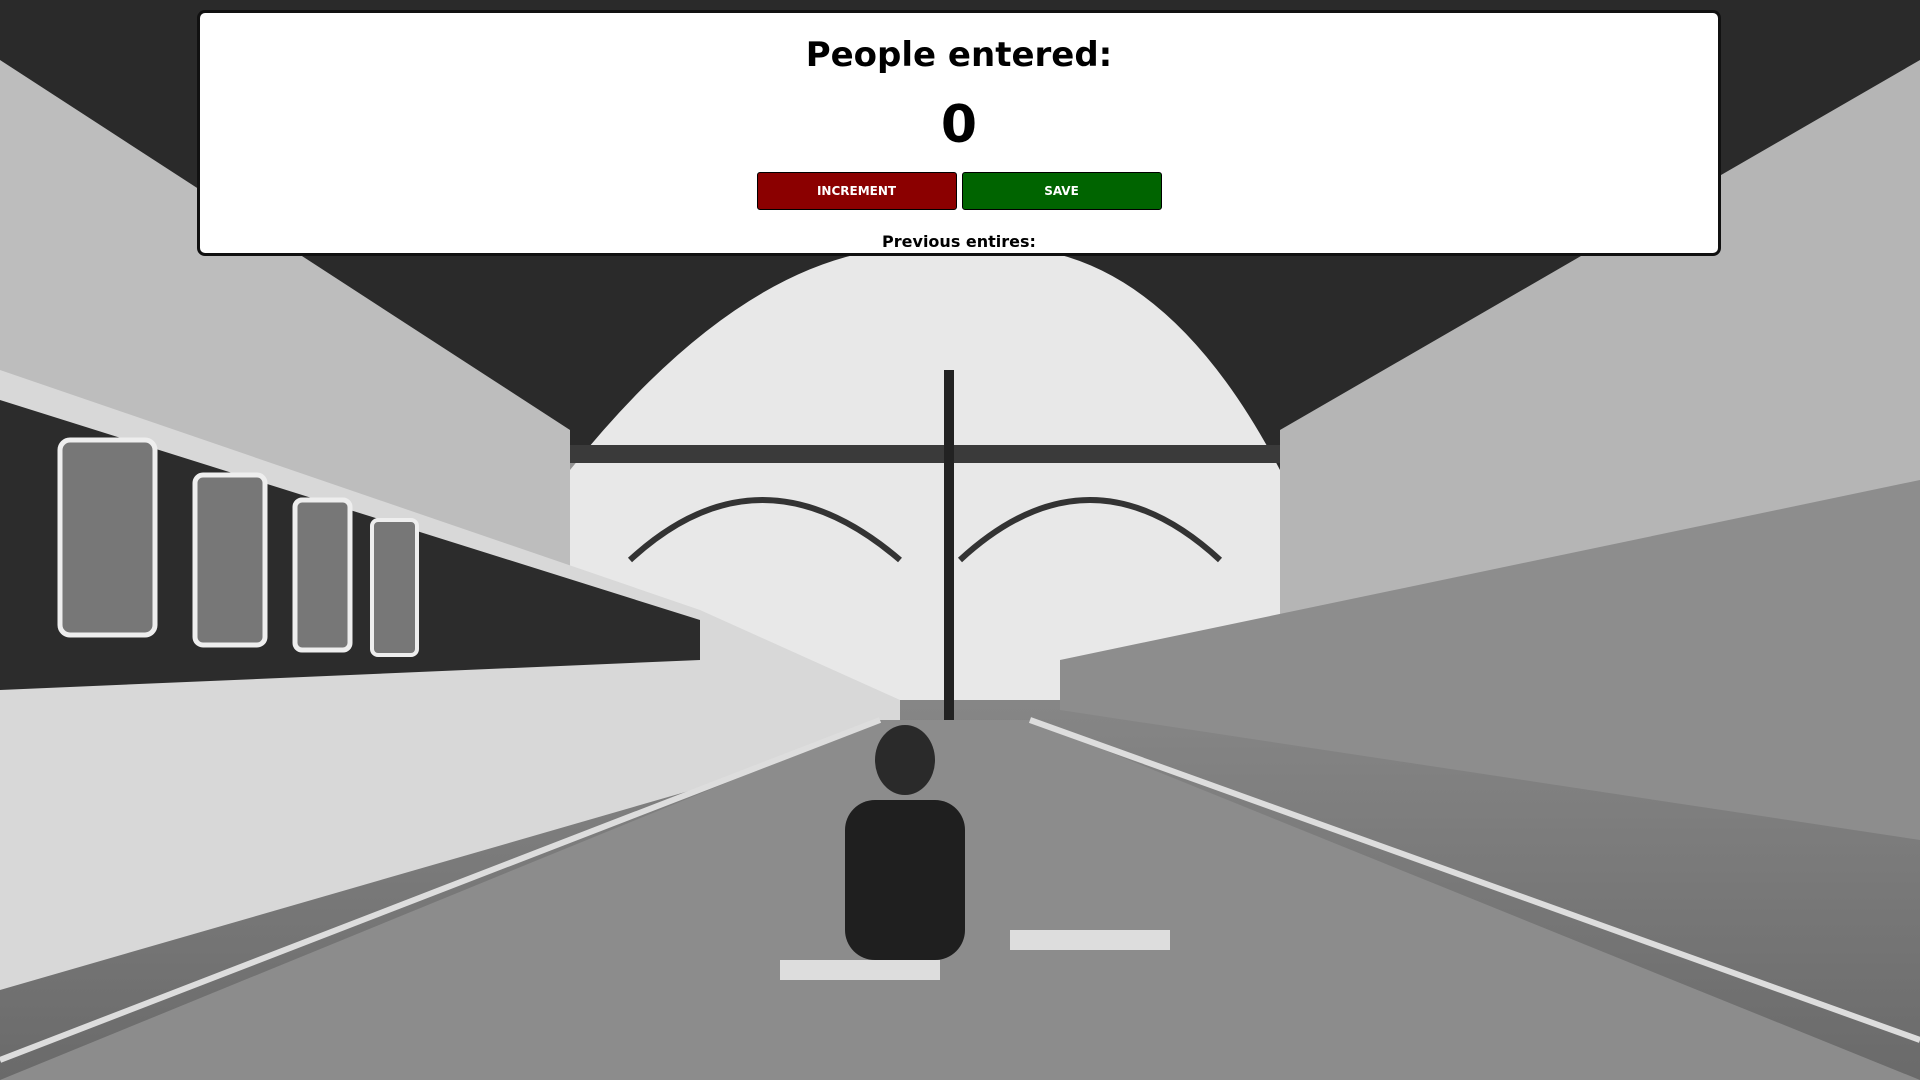 This screenshot has width=1920, height=1080. What do you see at coordinates (959, 55) in the screenshot?
I see `counter-title: People entered:` at bounding box center [959, 55].